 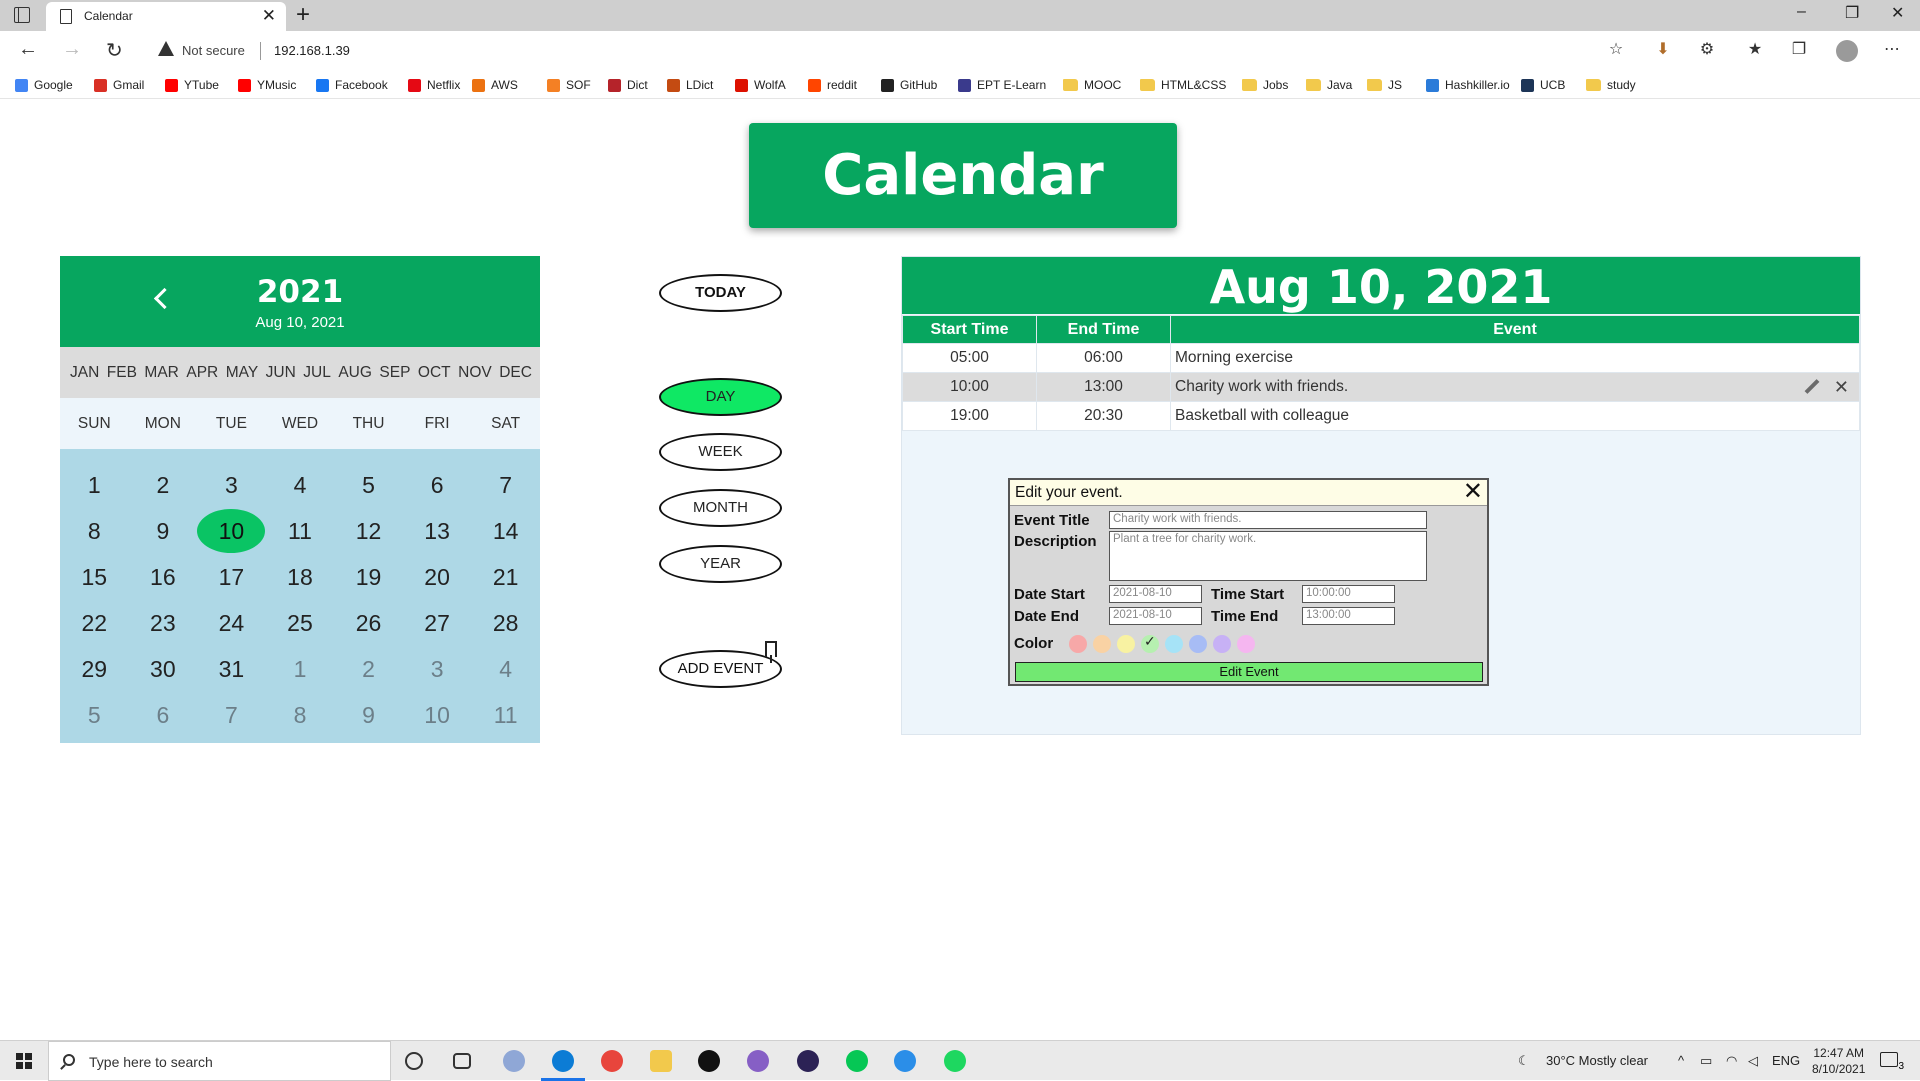 I want to click on bookmark-15: HTML&CSS, so click(x=1183, y=85).